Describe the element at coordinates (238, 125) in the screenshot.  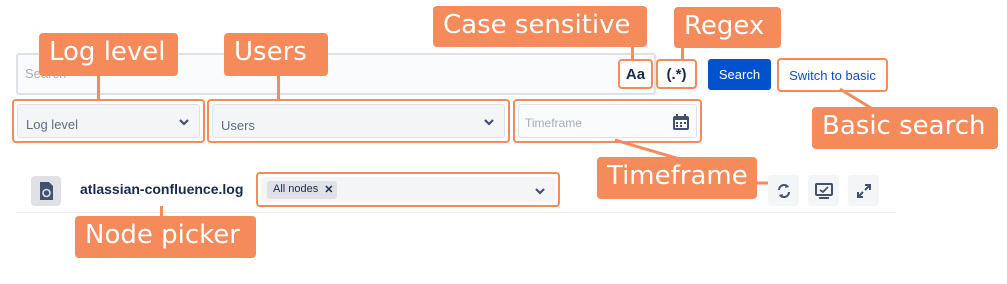
I see `users-value: Users` at that location.